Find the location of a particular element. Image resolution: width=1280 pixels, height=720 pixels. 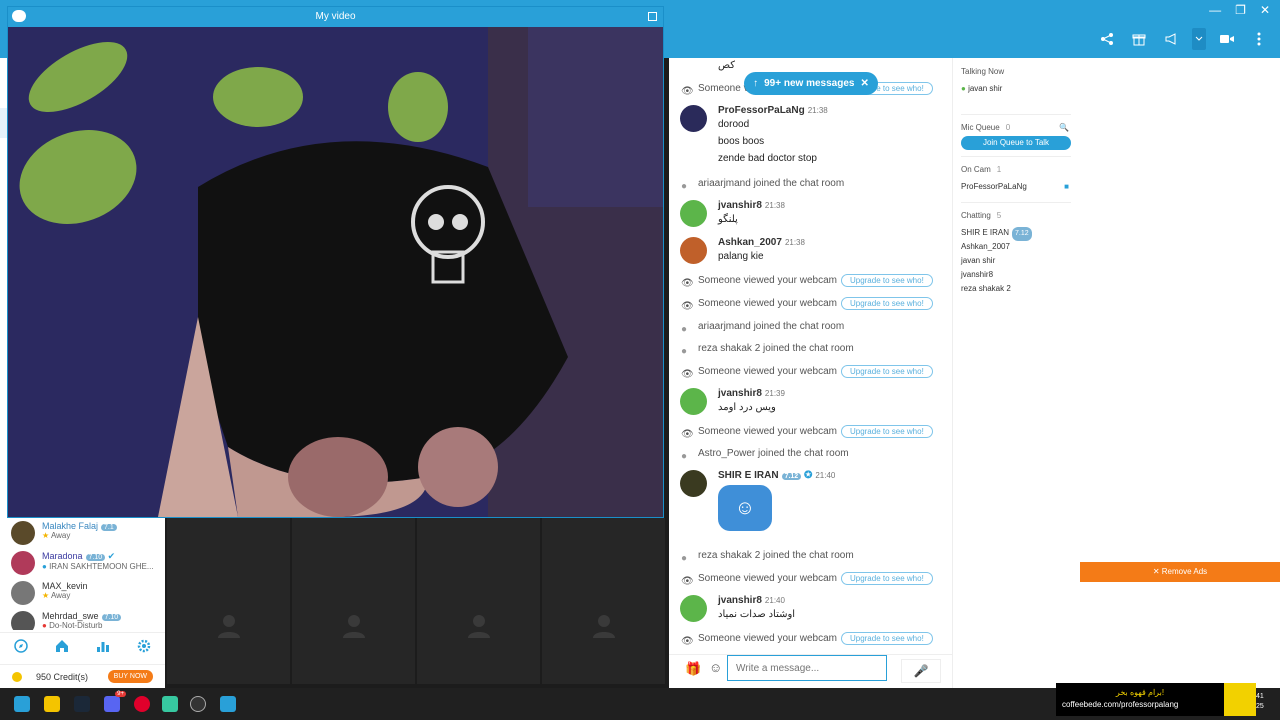

chatting-user: reza shakak 2 is located at coordinates (1016, 289).